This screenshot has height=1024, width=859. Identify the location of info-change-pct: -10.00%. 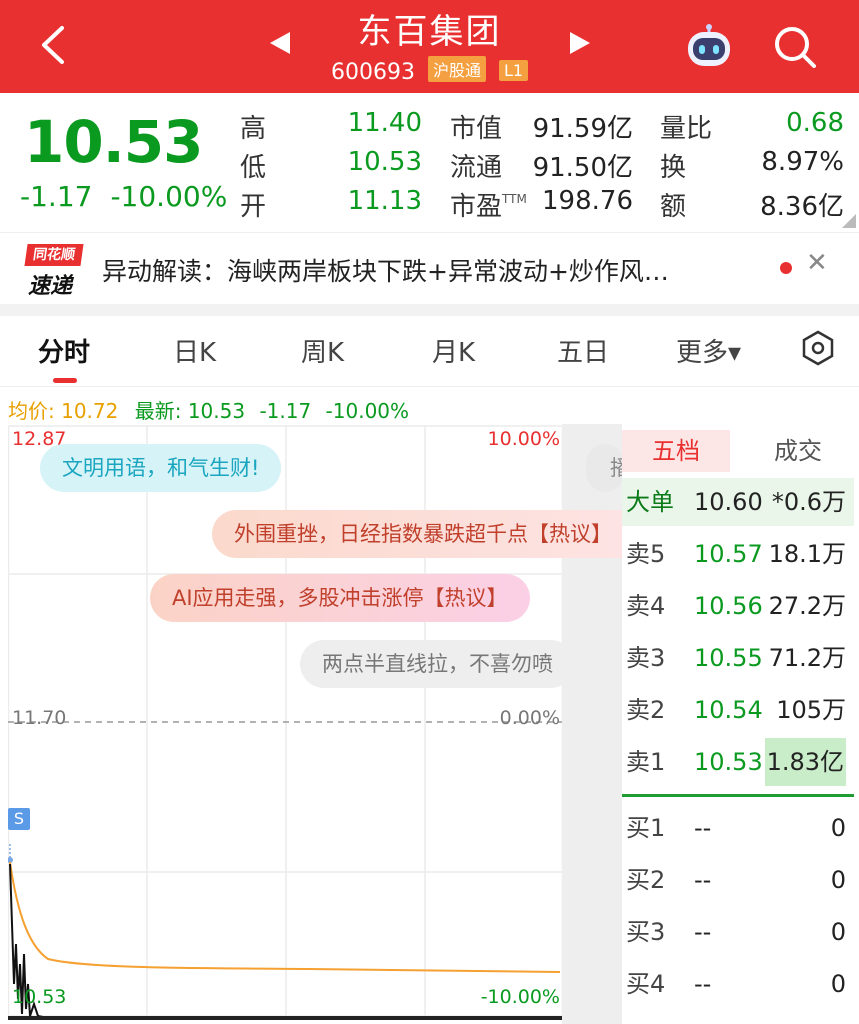
(367, 411).